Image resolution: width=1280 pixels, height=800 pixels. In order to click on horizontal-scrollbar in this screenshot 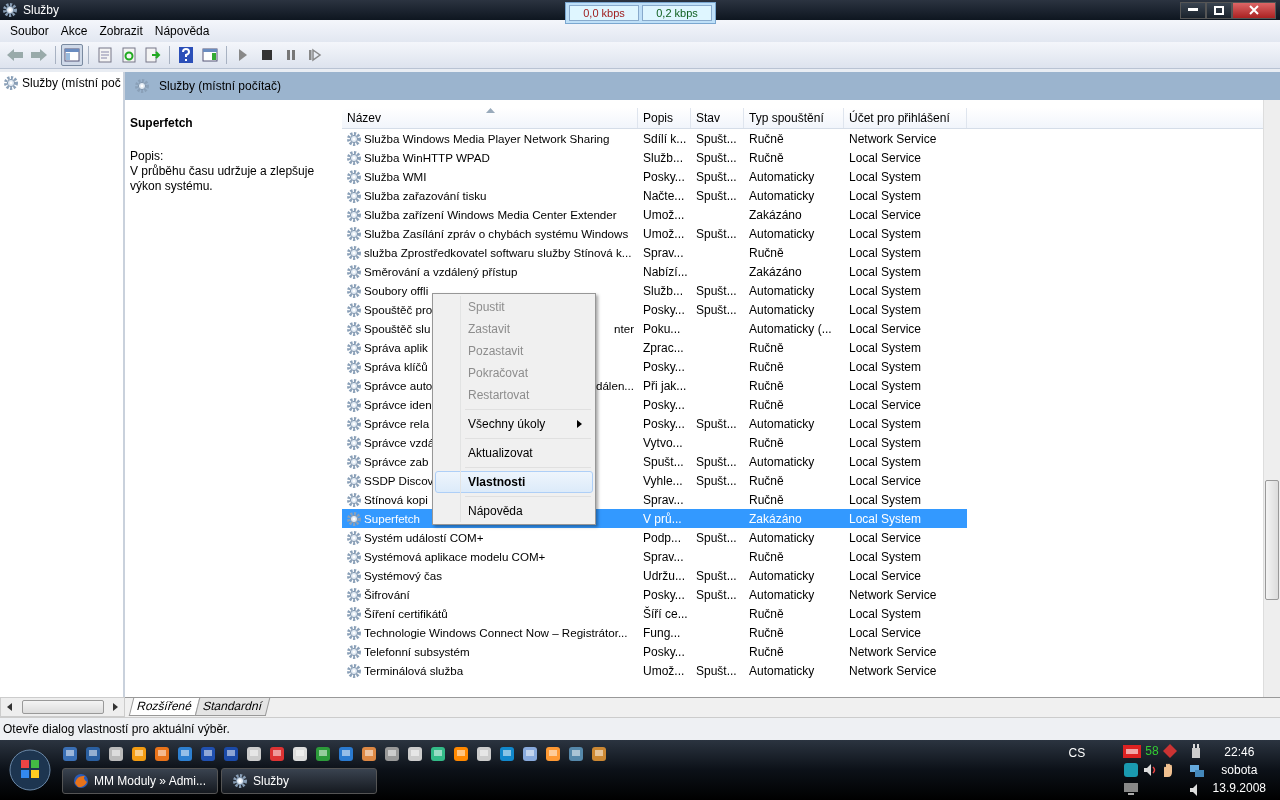, I will do `click(62, 707)`.